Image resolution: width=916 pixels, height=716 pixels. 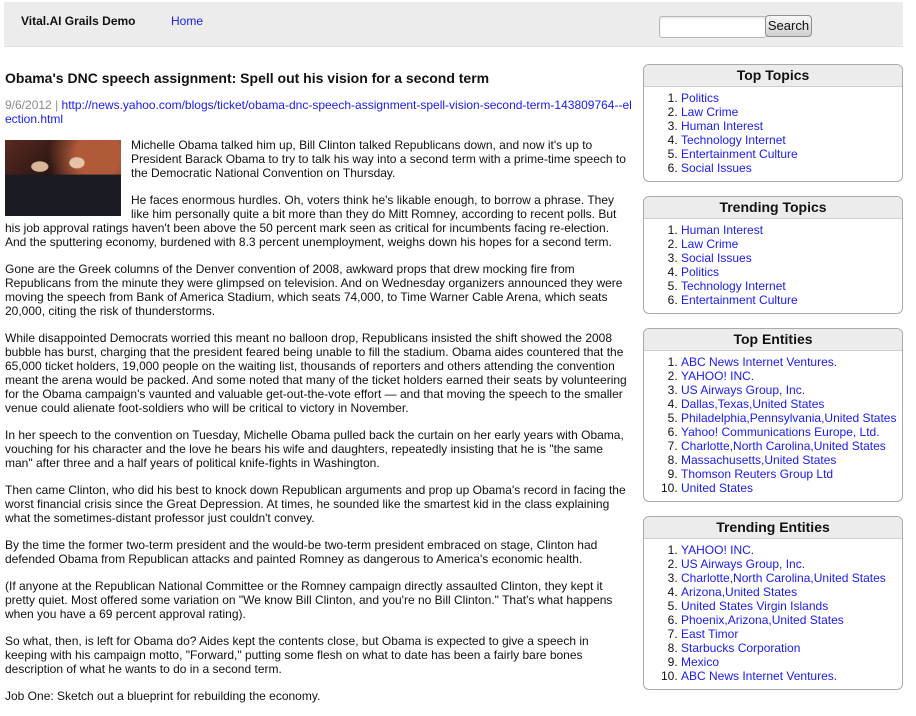 I want to click on list-item: Mexico, so click(x=791, y=662).